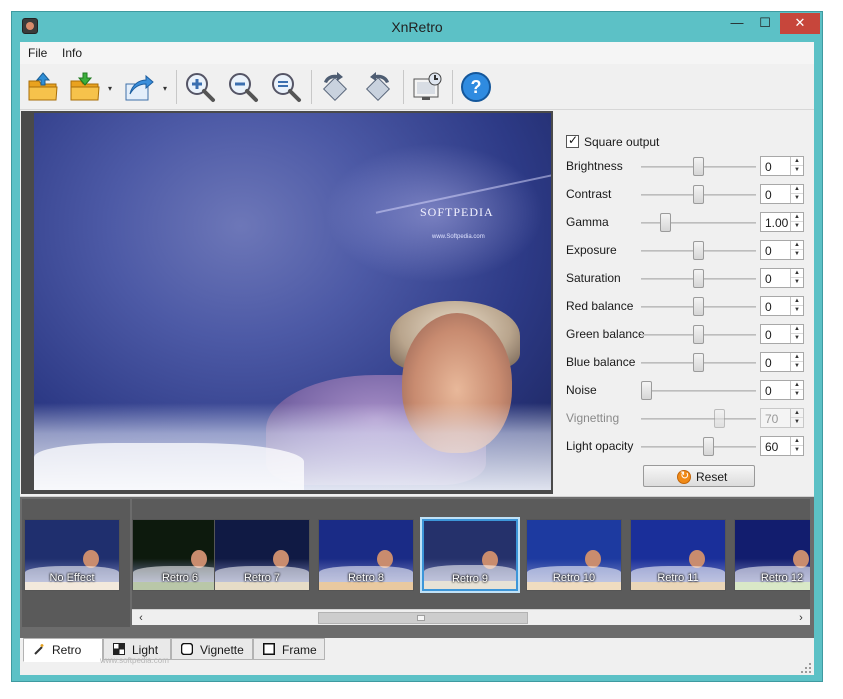  What do you see at coordinates (782, 446) in the screenshot?
I see `value-spinbox: 60 ▲ ▼` at bounding box center [782, 446].